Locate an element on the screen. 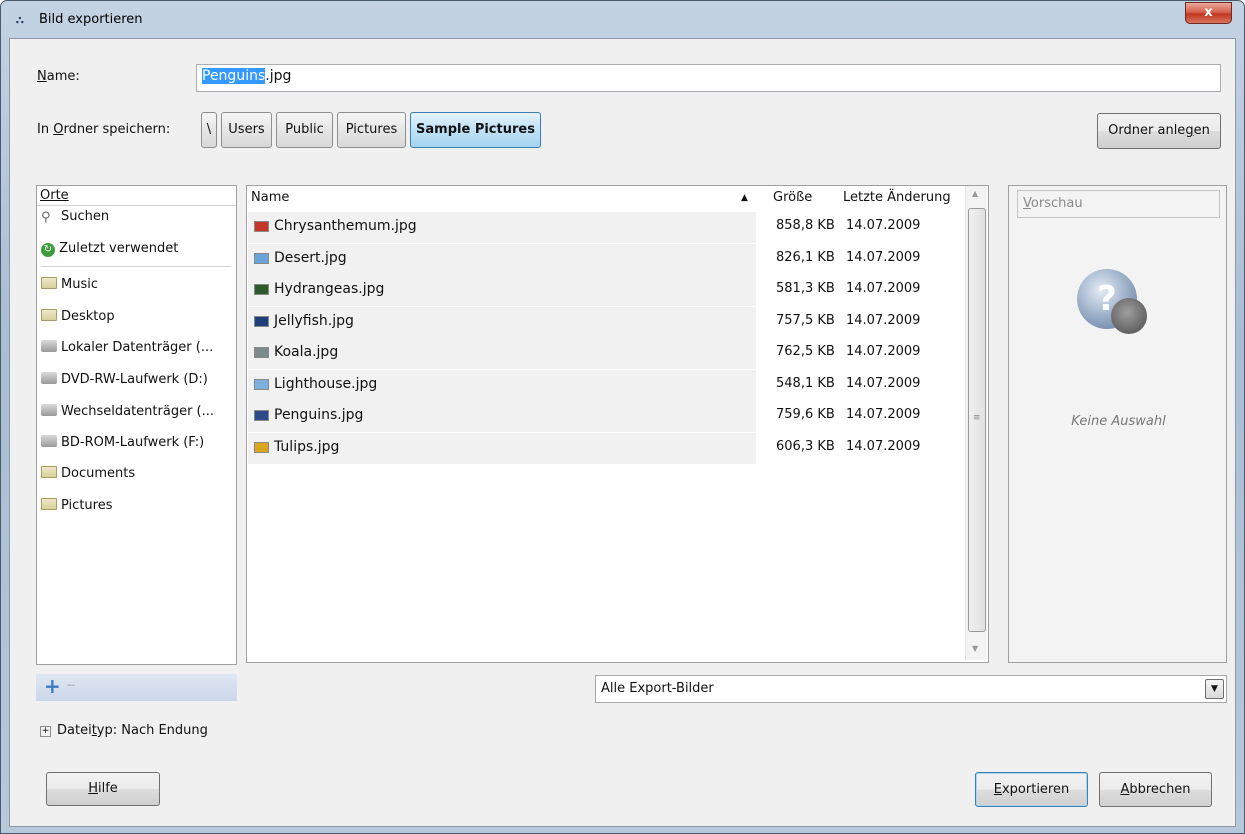  drive-icon is located at coordinates (49, 346).